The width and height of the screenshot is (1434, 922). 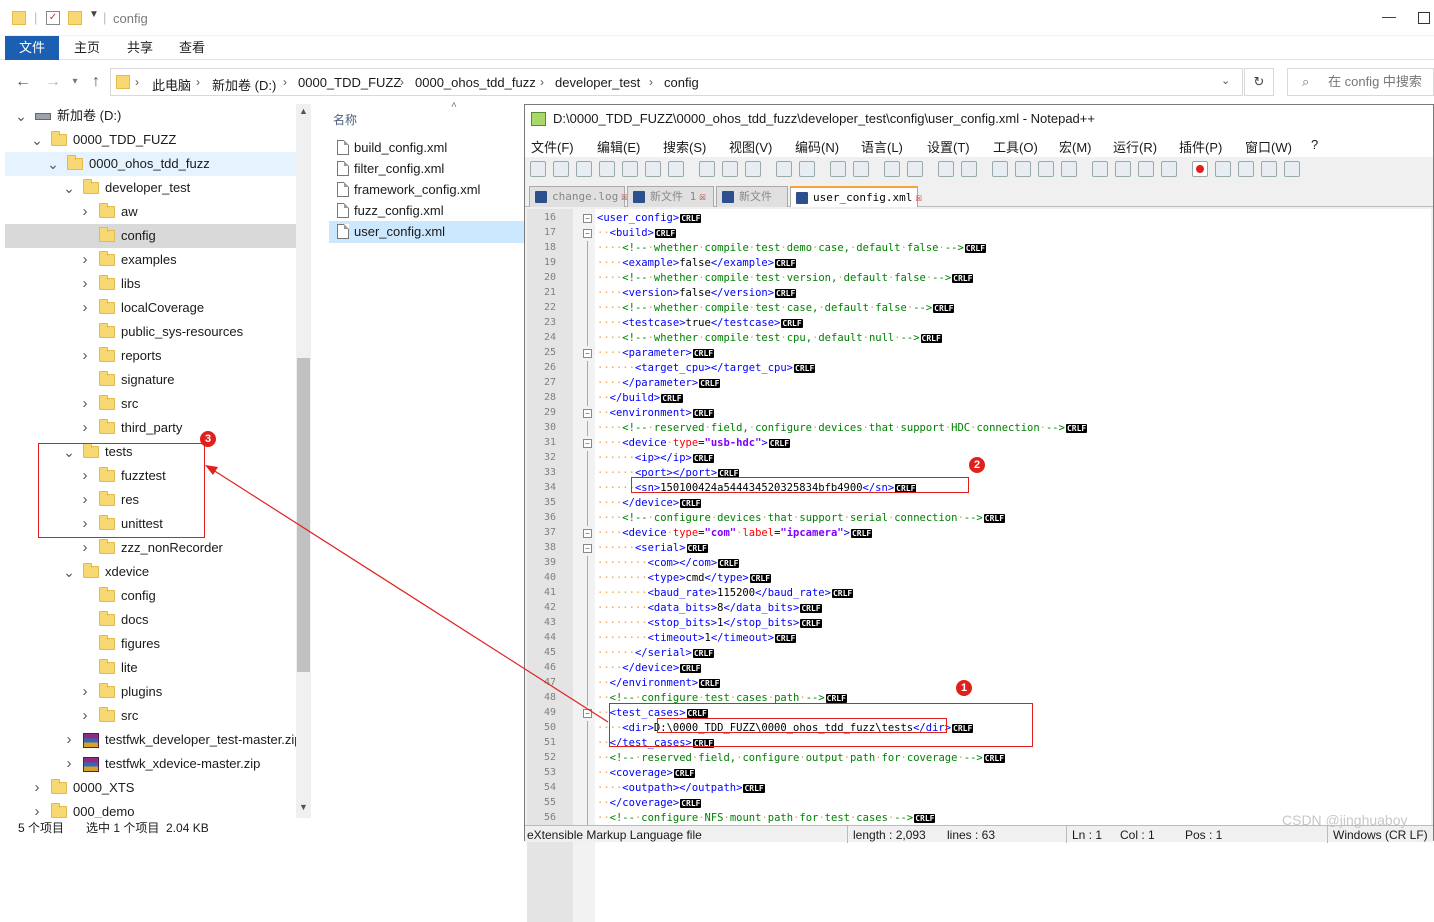 What do you see at coordinates (150, 380) in the screenshot?
I see `tree-item: signature` at bounding box center [150, 380].